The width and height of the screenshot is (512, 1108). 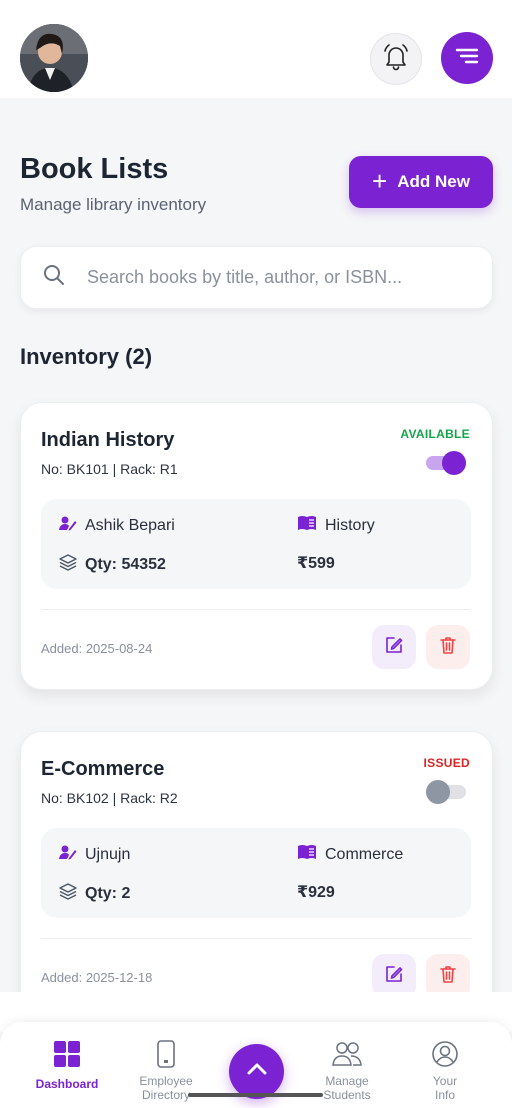 I want to click on search-icon, so click(x=54, y=277).